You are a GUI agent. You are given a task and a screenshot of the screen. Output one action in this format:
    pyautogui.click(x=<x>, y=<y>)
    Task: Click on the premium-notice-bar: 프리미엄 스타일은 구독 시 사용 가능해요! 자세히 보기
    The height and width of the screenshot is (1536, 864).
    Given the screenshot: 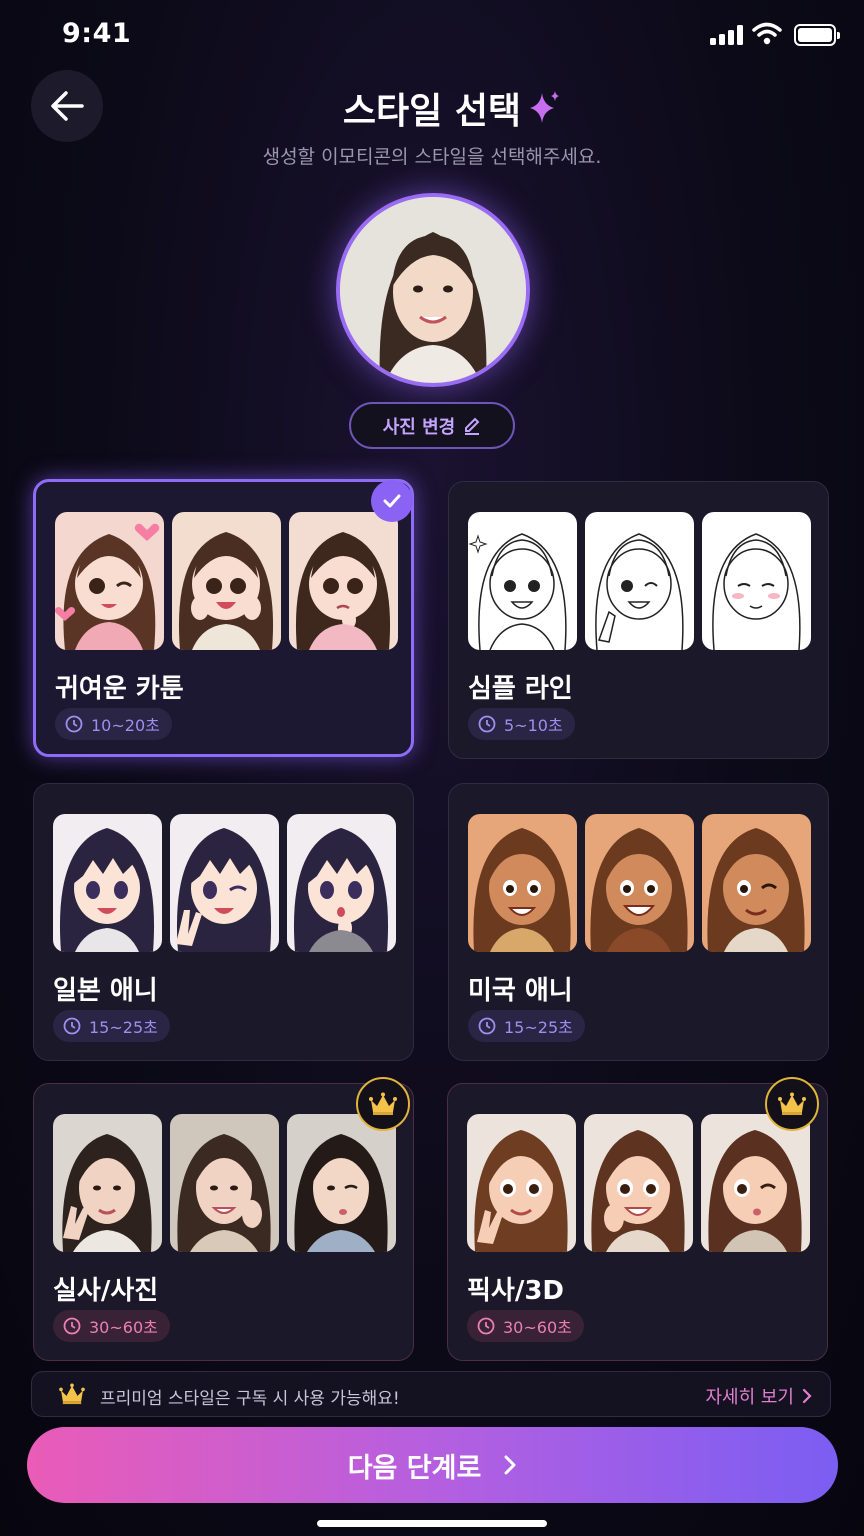 What is the action you would take?
    pyautogui.click(x=431, y=1394)
    